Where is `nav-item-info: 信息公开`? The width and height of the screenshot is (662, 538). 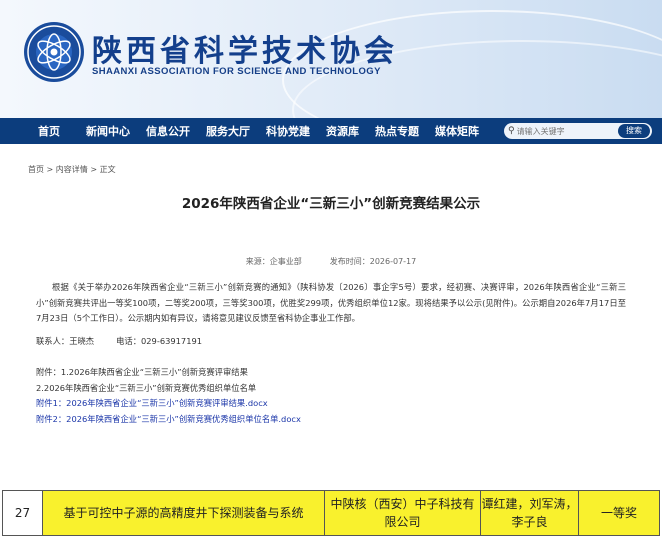
nav-item-info: 信息公开 is located at coordinates (168, 131).